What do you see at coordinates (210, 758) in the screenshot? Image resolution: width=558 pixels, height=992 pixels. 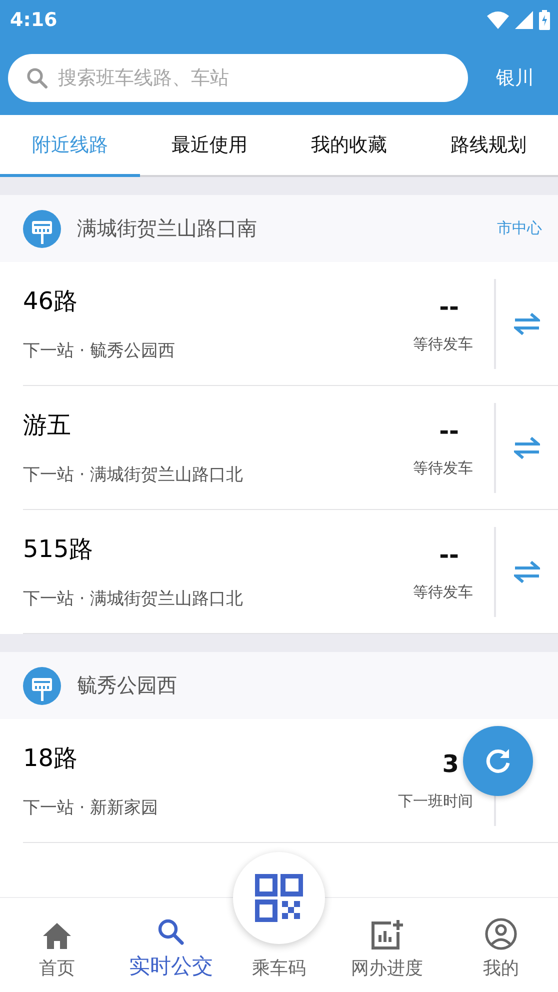 I see `route-name: 18路` at bounding box center [210, 758].